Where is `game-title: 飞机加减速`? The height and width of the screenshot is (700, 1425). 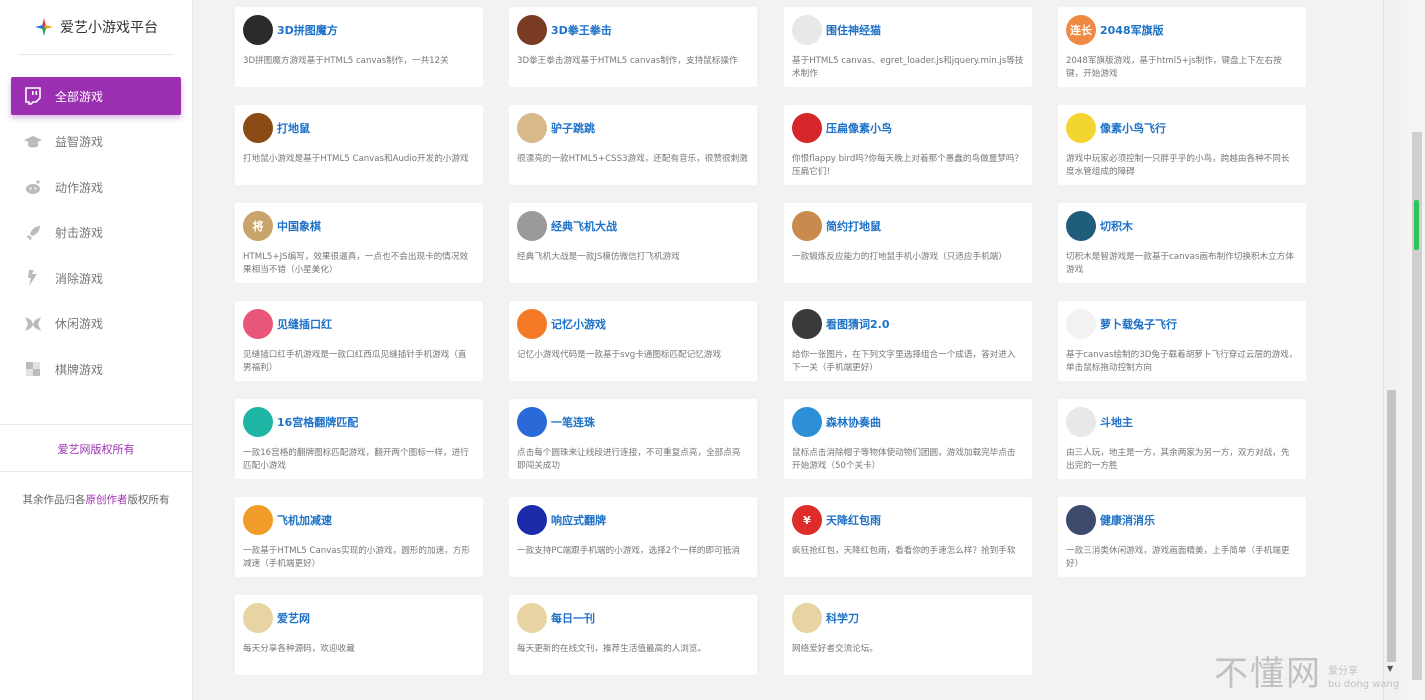 game-title: 飞机加减速 is located at coordinates (304, 520).